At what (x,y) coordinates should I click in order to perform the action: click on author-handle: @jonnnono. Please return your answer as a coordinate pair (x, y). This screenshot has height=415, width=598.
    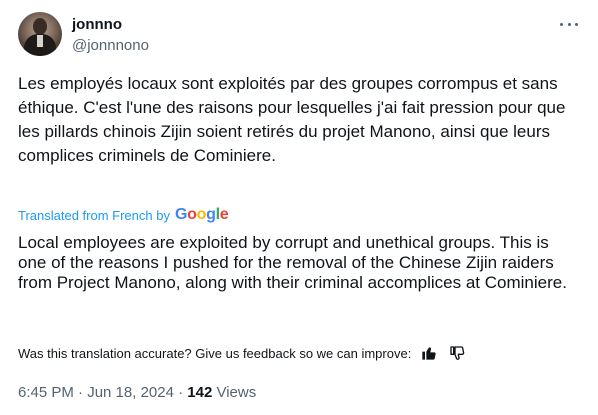
    Looking at the image, I should click on (110, 46).